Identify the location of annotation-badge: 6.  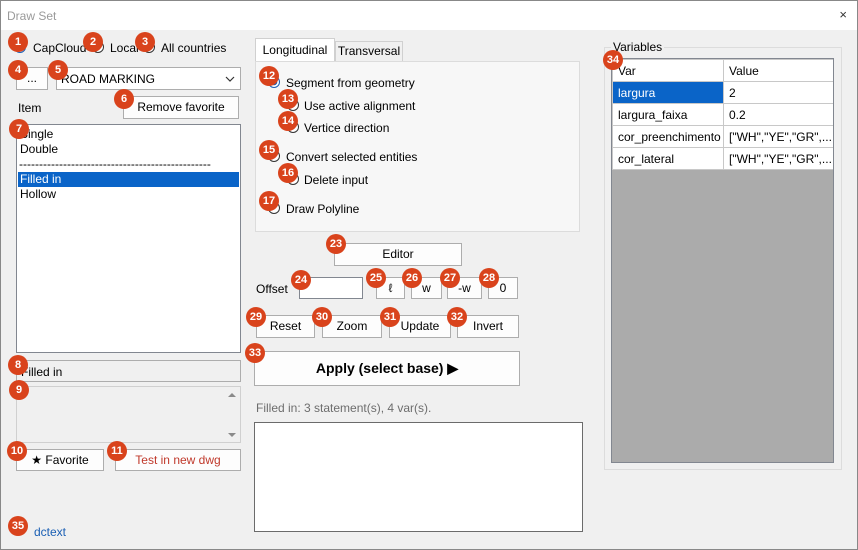
(124, 99).